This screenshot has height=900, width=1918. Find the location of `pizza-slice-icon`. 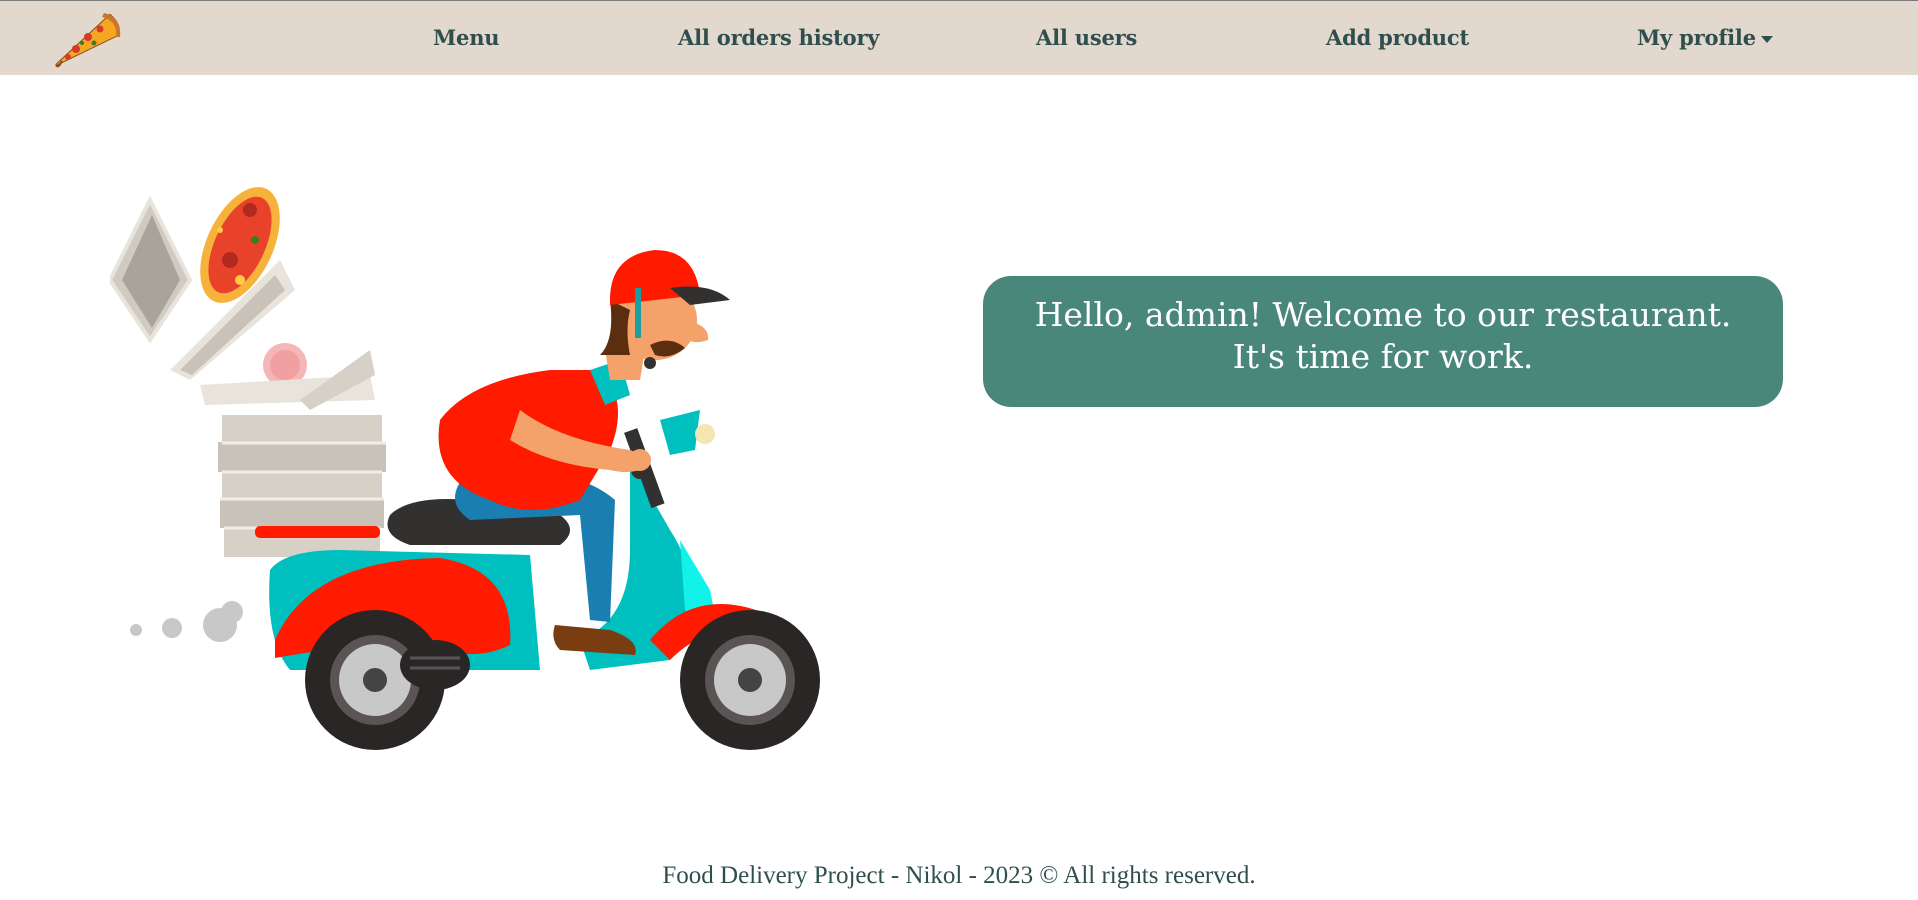

pizza-slice-icon is located at coordinates (86, 39).